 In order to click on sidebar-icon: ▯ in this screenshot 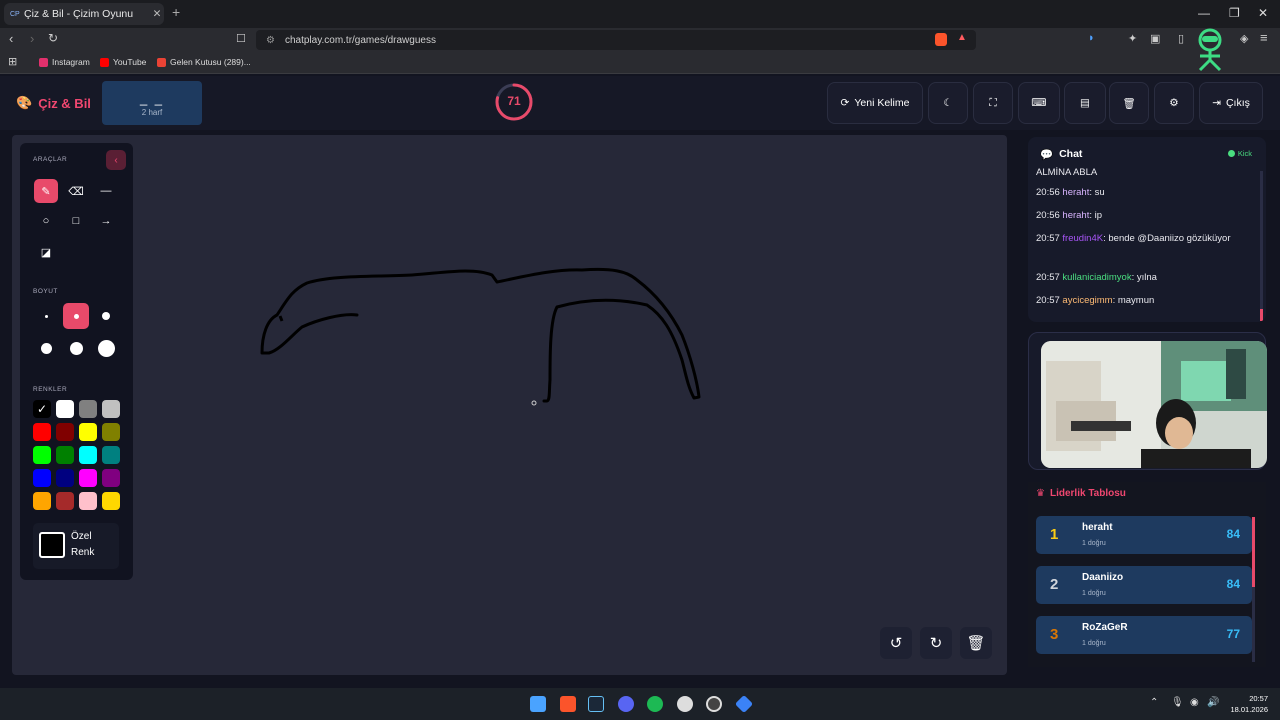, I will do `click(1181, 38)`.